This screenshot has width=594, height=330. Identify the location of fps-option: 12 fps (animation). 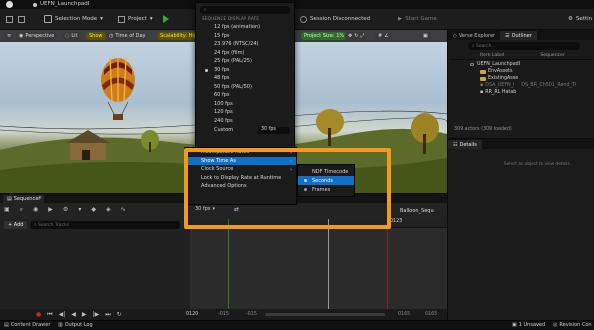
(245, 27).